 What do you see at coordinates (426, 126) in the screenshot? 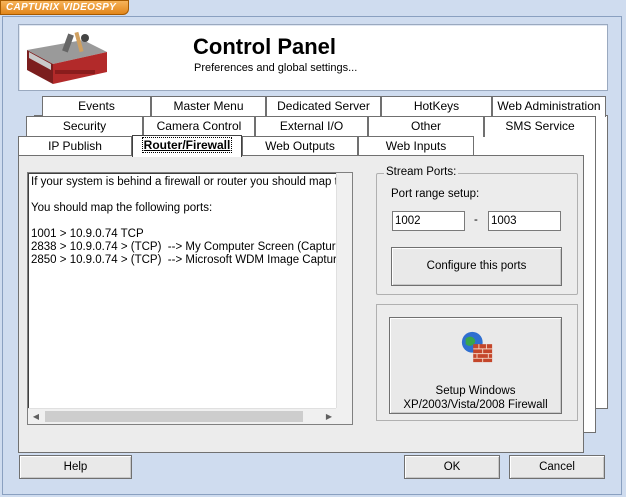
I see `tab-other: Other` at bounding box center [426, 126].